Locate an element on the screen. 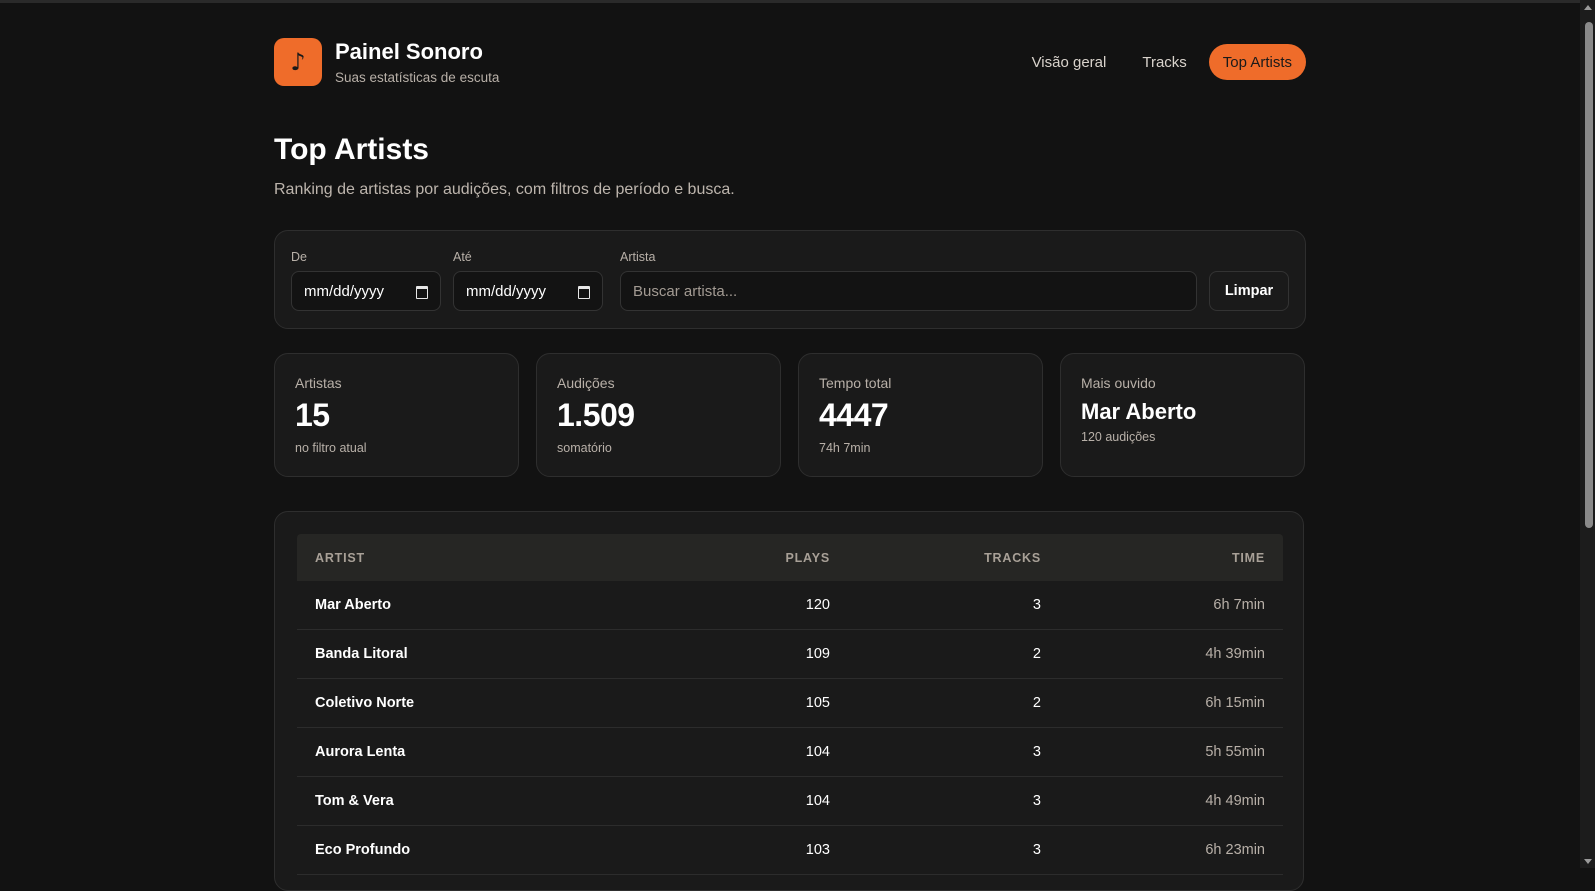 The height and width of the screenshot is (891, 1595). column-header-time: TIME is located at coordinates (1153, 558).